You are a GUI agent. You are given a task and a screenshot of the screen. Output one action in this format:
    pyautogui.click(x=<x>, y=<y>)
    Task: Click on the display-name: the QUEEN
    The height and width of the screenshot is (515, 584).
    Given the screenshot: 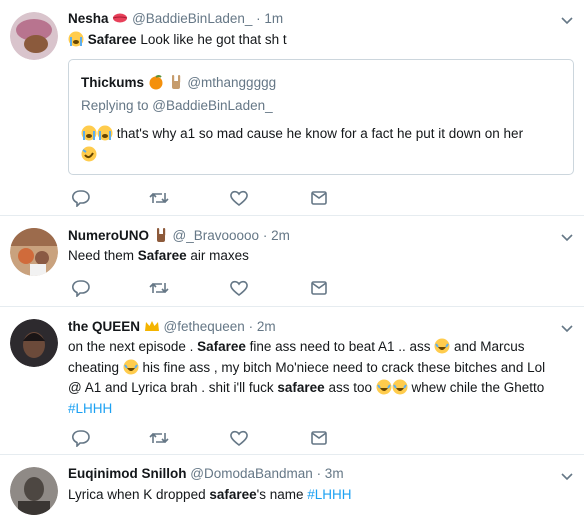 What is the action you would take?
    pyautogui.click(x=104, y=326)
    